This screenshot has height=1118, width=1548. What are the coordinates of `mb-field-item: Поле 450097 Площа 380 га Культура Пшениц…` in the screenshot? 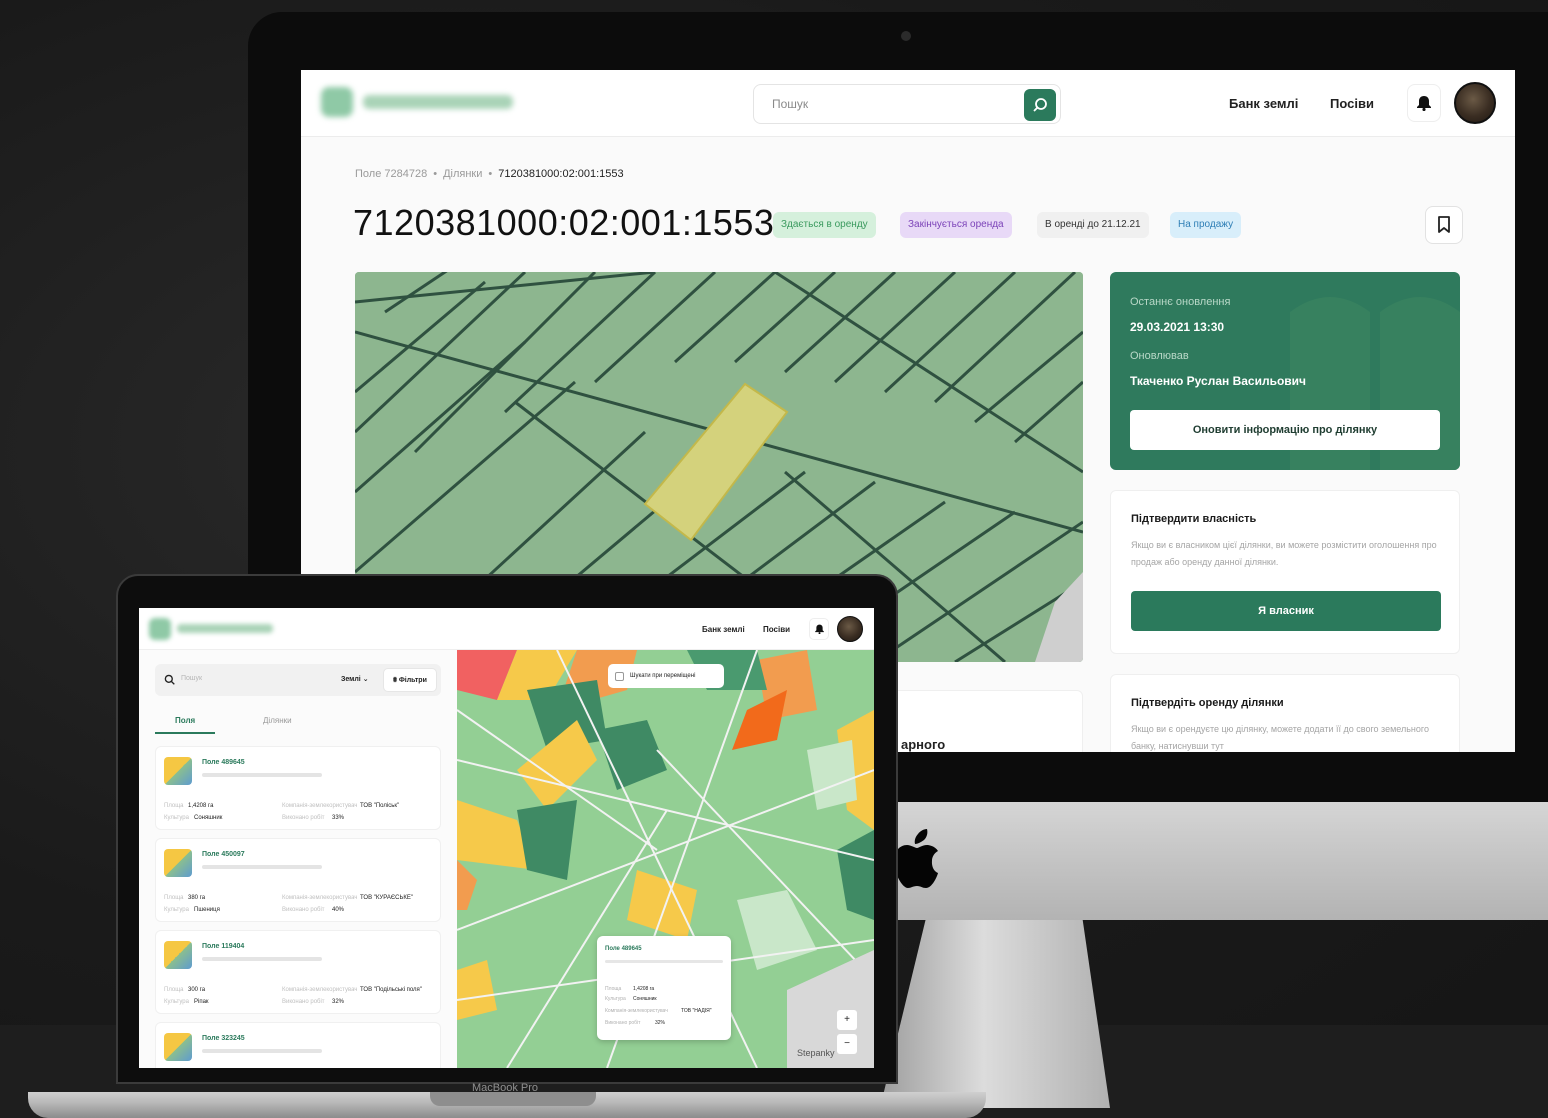 It's located at (298, 880).